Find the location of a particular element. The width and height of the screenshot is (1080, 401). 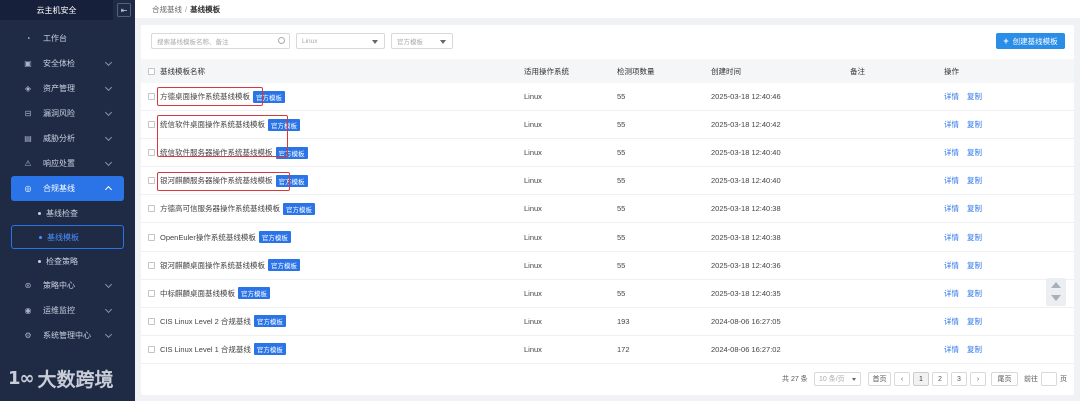

sidebar-item-asset: ◈ 资产管理 is located at coordinates (67, 88).